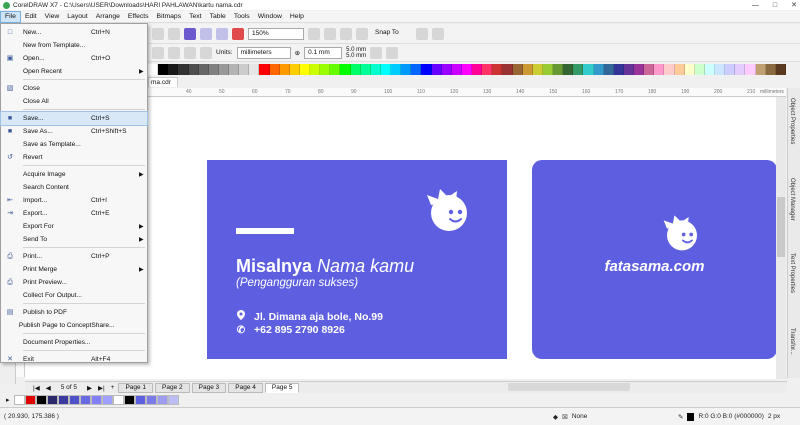 Image resolution: width=800 pixels, height=425 pixels. I want to click on export-icon, so click(222, 33).